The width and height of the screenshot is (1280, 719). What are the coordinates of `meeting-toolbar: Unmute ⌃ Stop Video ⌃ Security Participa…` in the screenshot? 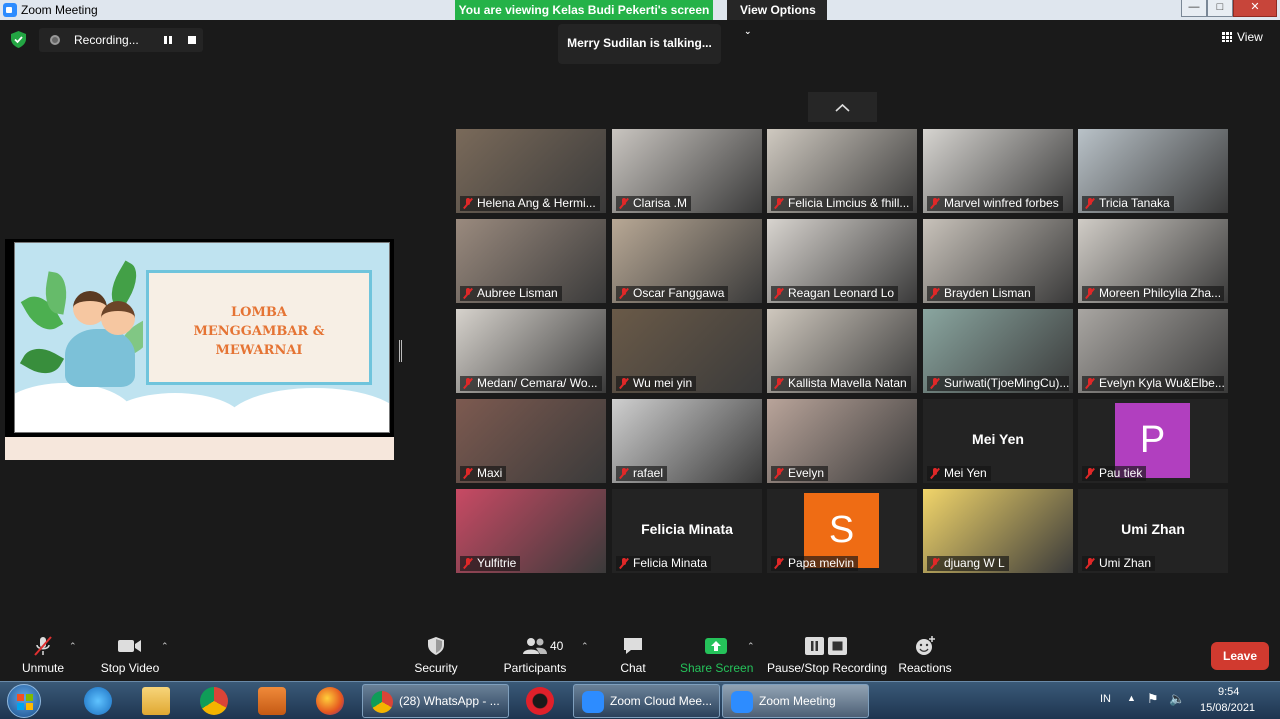 It's located at (640, 654).